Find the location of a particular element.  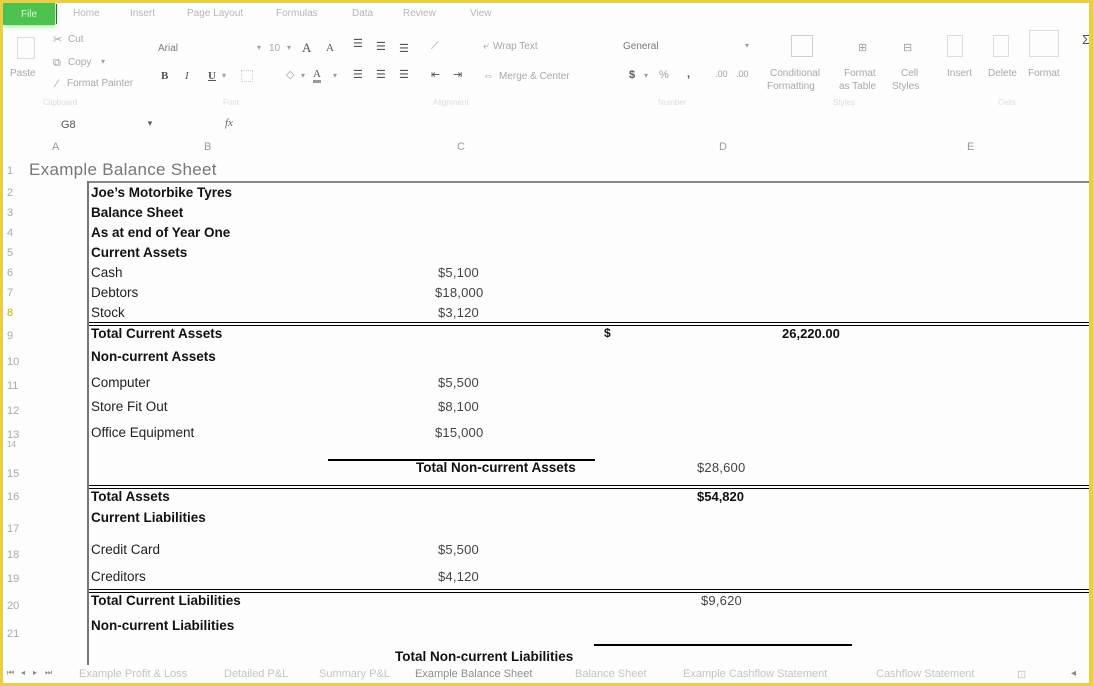

row-header-7: 7 is located at coordinates (15, 293).